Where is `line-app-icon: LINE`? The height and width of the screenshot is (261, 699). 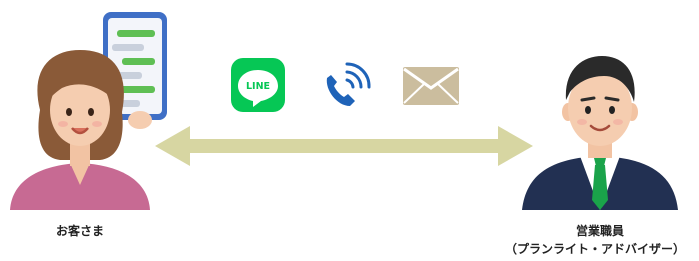 line-app-icon: LINE is located at coordinates (258, 85).